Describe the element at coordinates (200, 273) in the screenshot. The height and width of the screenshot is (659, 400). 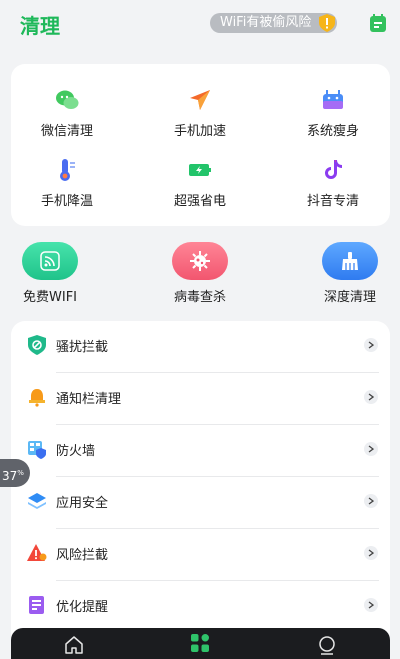
I see `virus-scan-button: 病毒查杀` at that location.